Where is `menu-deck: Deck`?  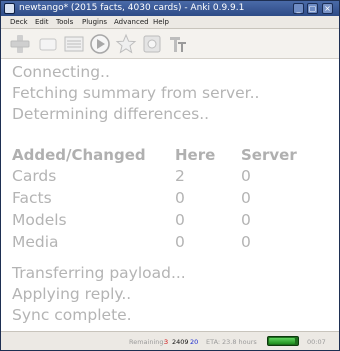 menu-deck: Deck is located at coordinates (19, 22).